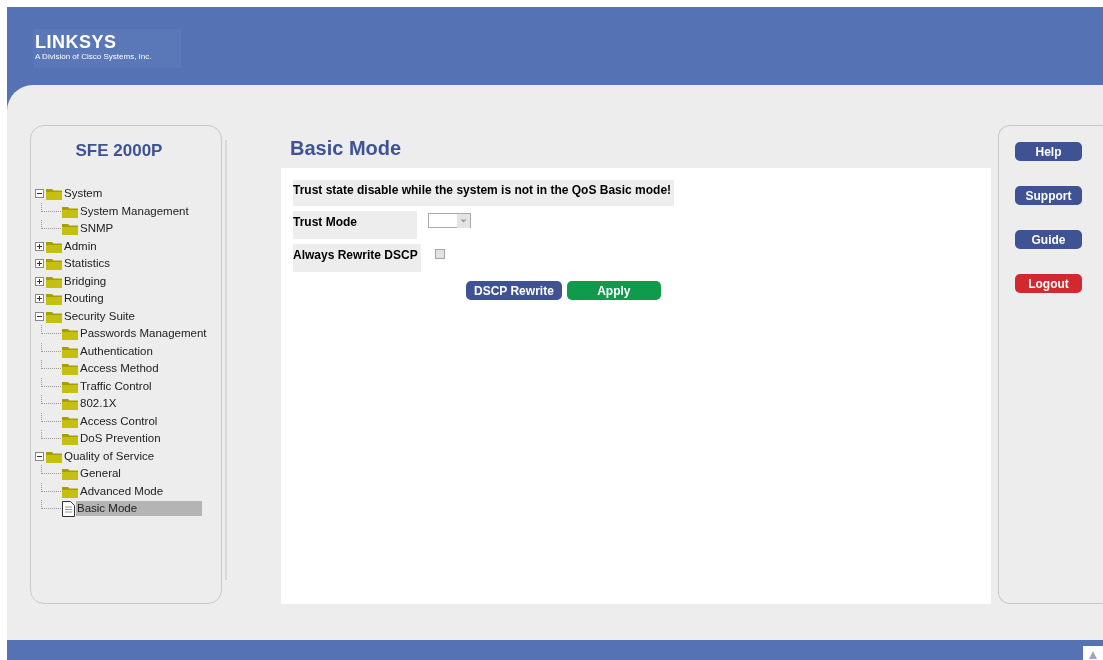 The height and width of the screenshot is (660, 1103). Describe the element at coordinates (93, 57) in the screenshot. I see `logo-tagline: A Division of Cisco Systems, Inc.` at that location.